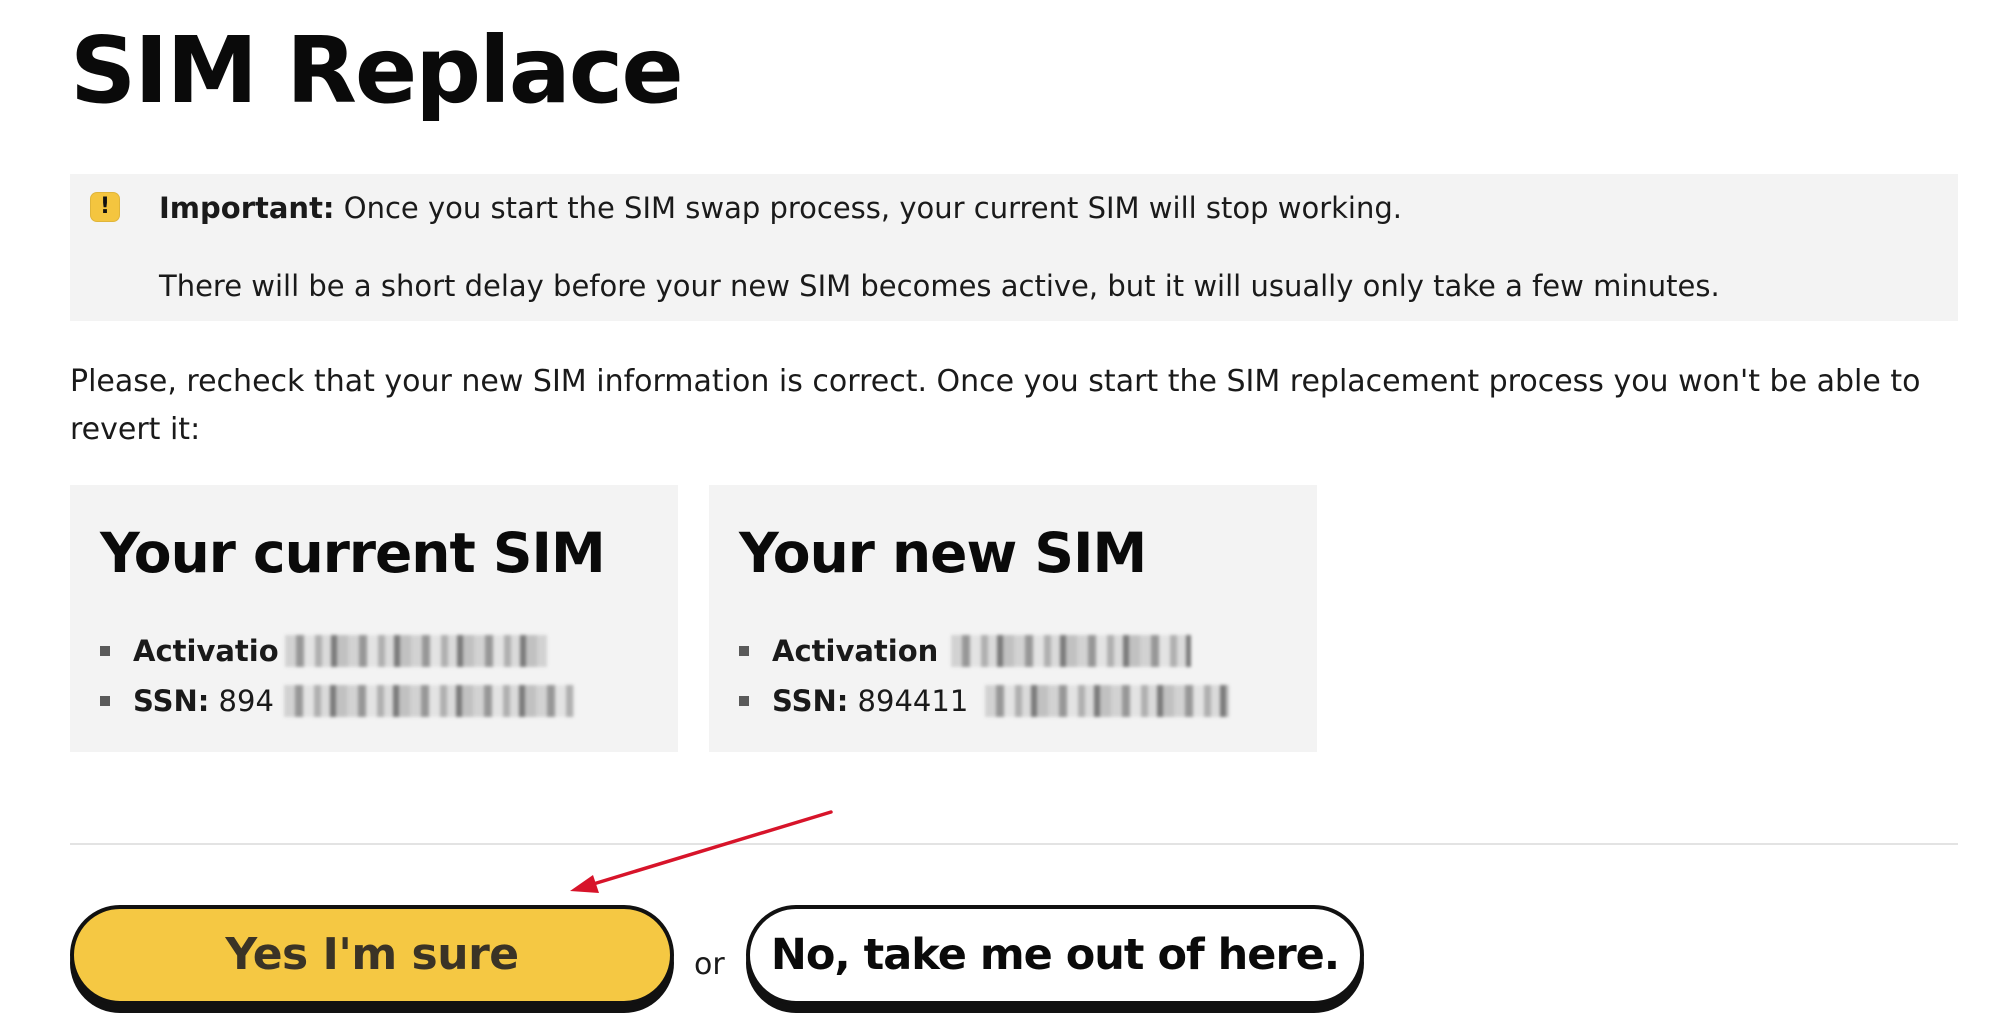  Describe the element at coordinates (1013, 618) in the screenshot. I see `new-sim-card: Your new SIM Activation SSN: 894411` at that location.